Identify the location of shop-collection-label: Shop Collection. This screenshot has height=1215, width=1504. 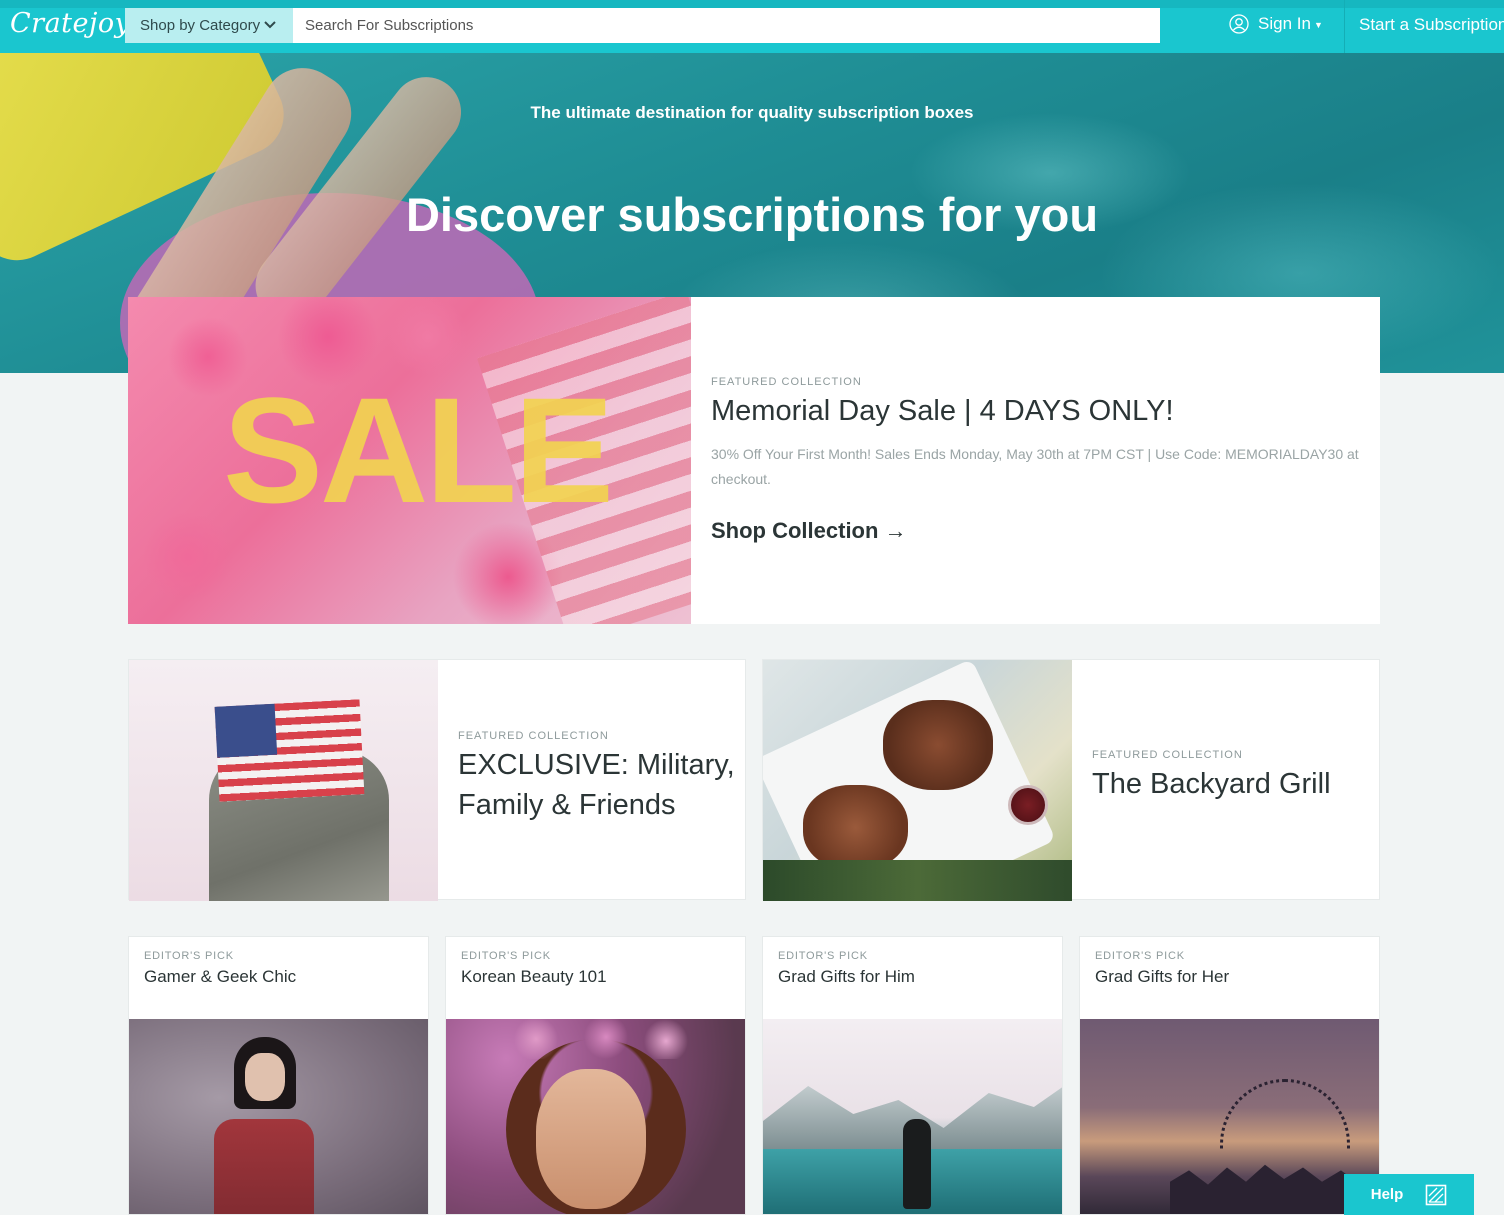
(795, 530).